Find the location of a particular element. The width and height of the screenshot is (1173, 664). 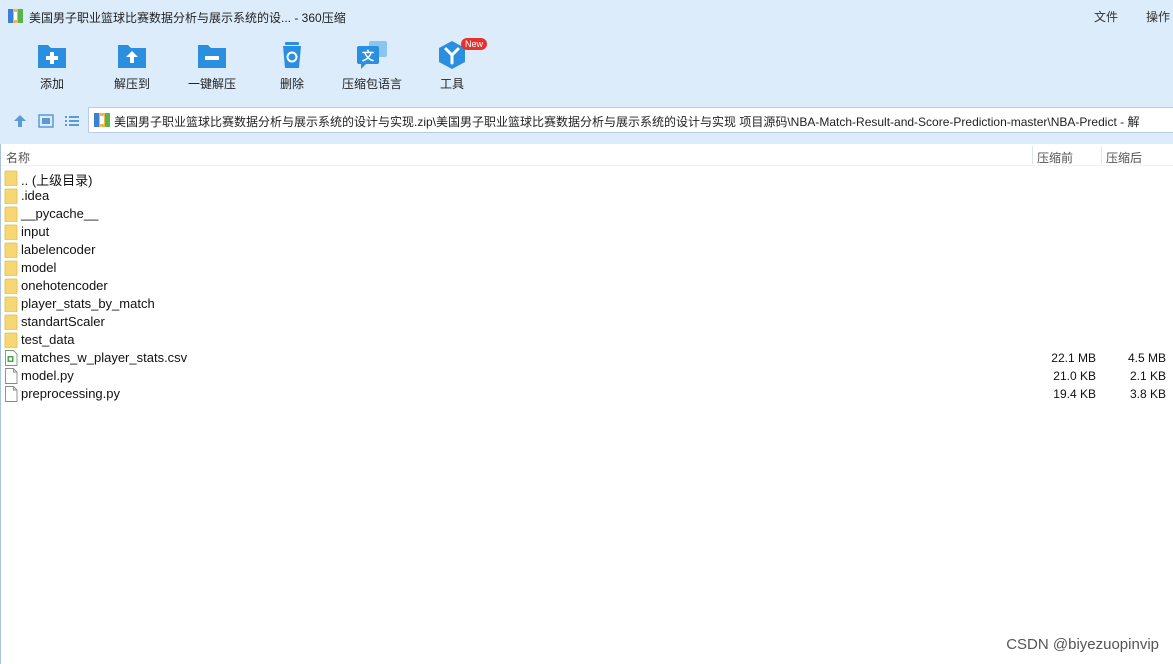

file-name: player_stats_by_match is located at coordinates (88, 303).